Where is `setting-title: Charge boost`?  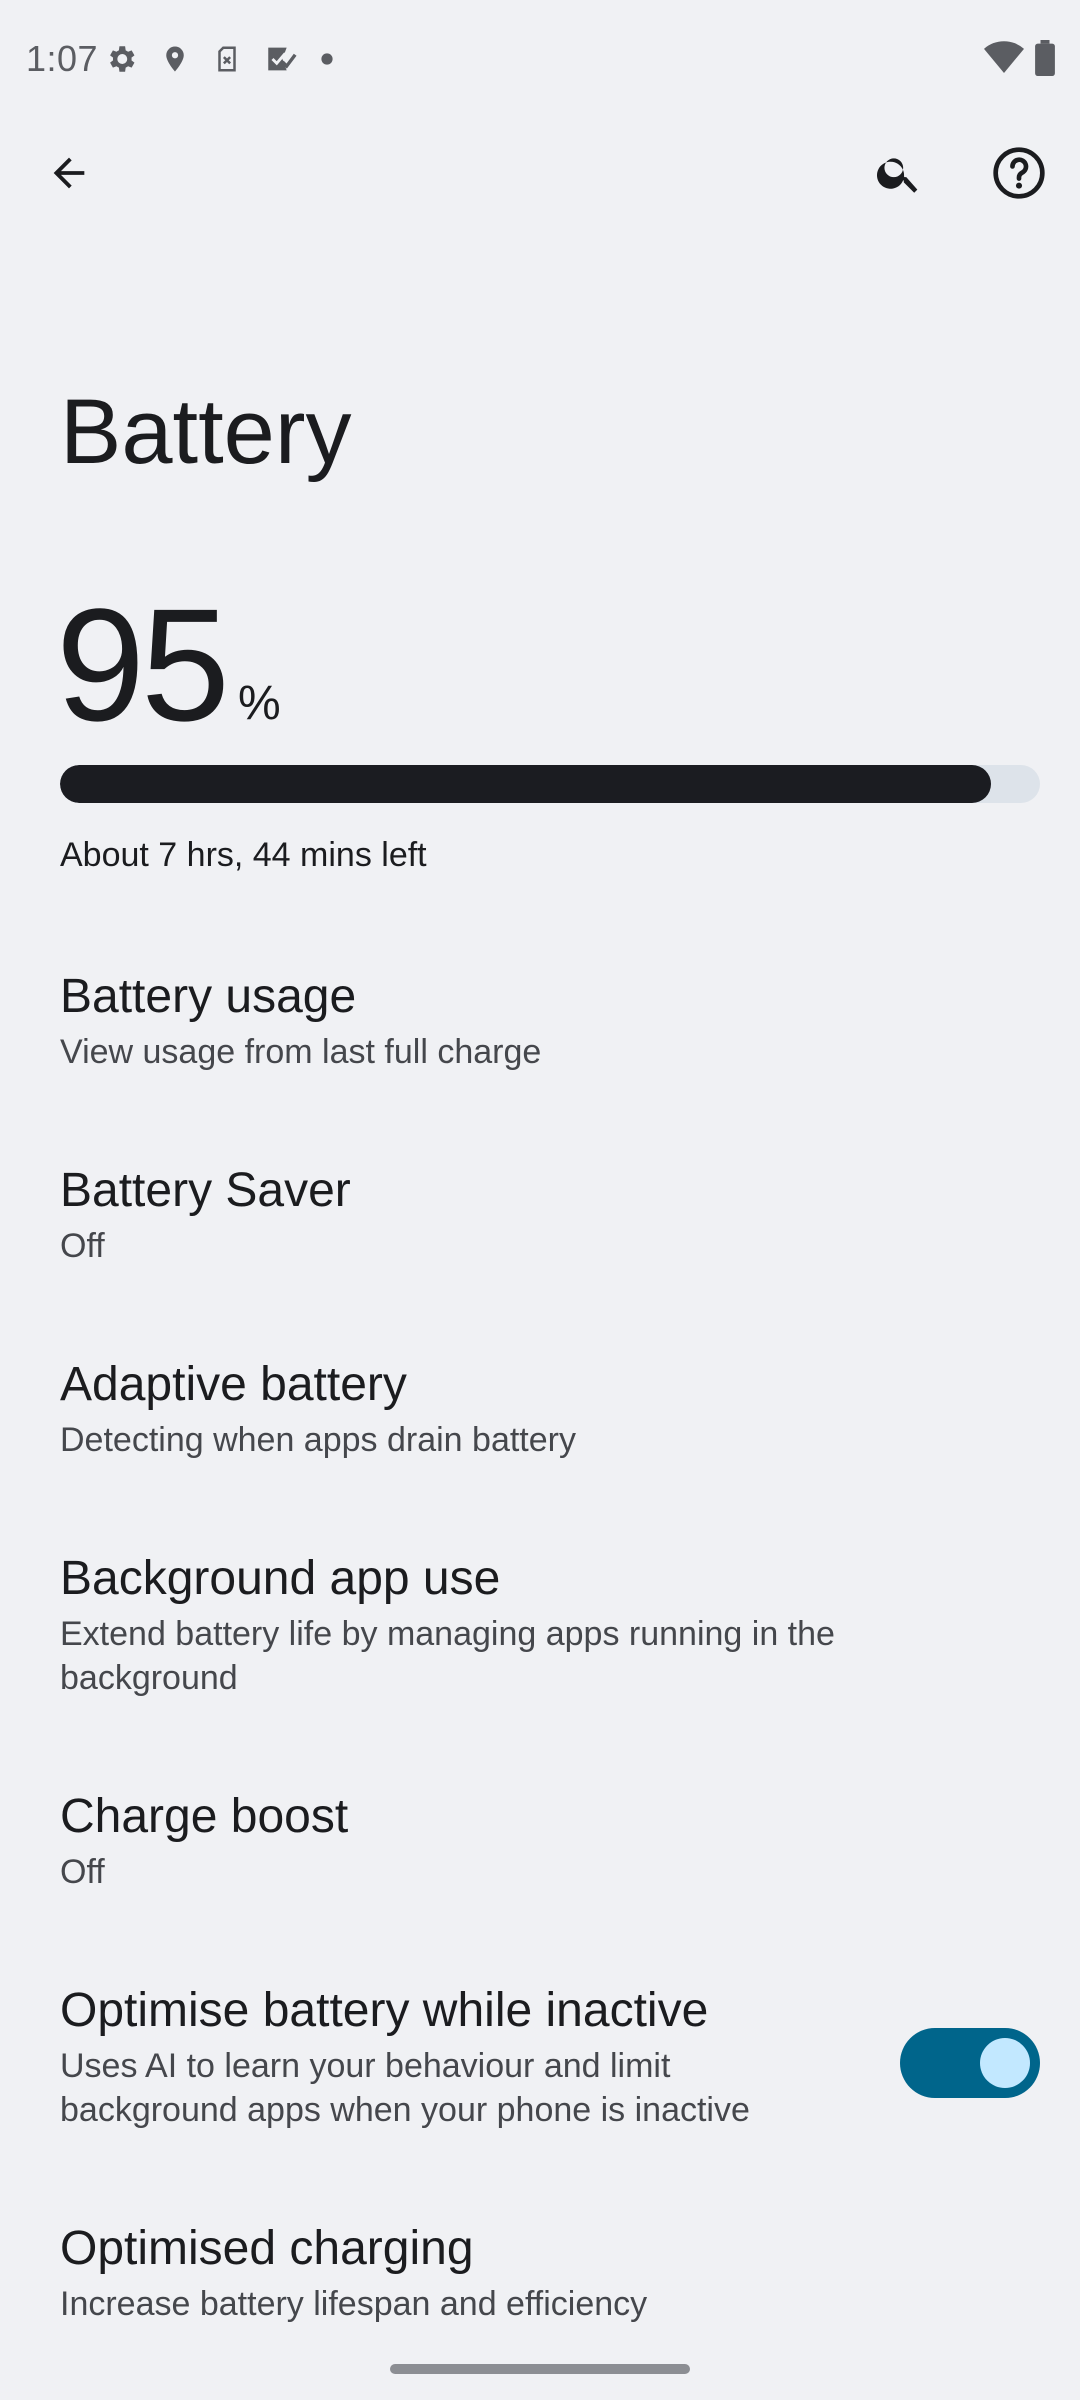 setting-title: Charge boost is located at coordinates (204, 1816).